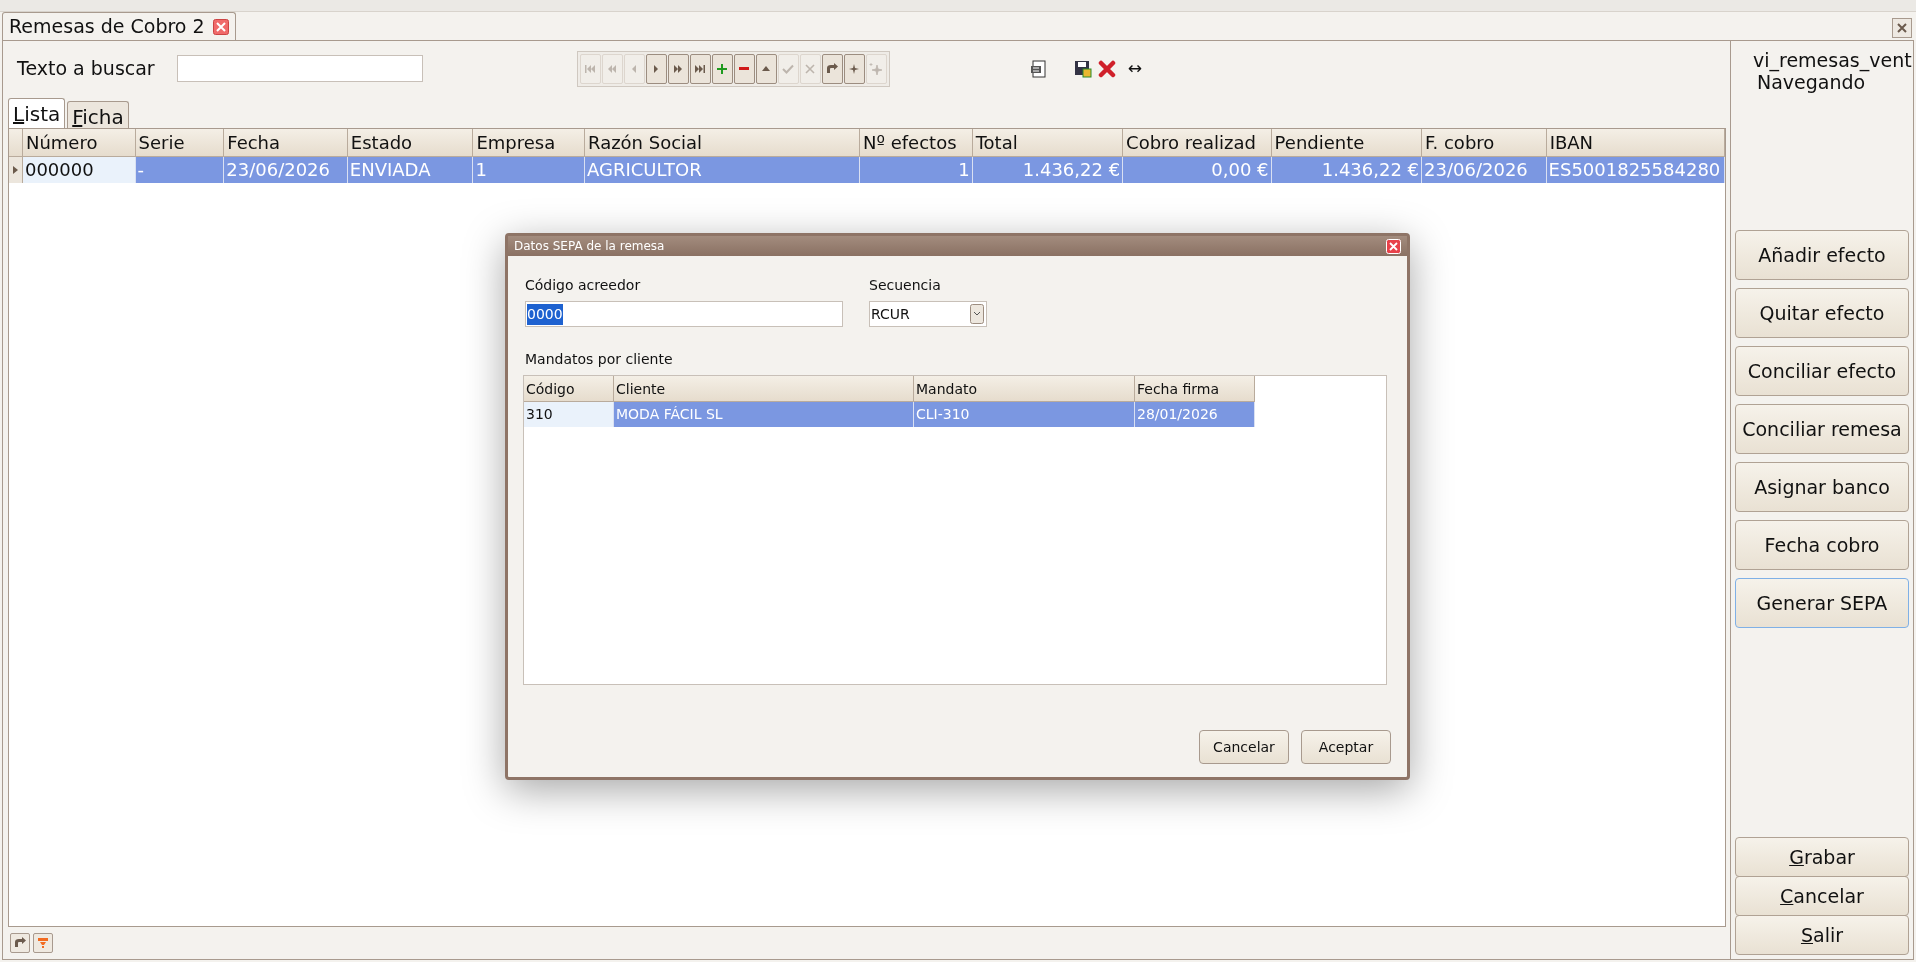 The image size is (1916, 962). Describe the element at coordinates (1822, 935) in the screenshot. I see `action-button: Salir` at that location.